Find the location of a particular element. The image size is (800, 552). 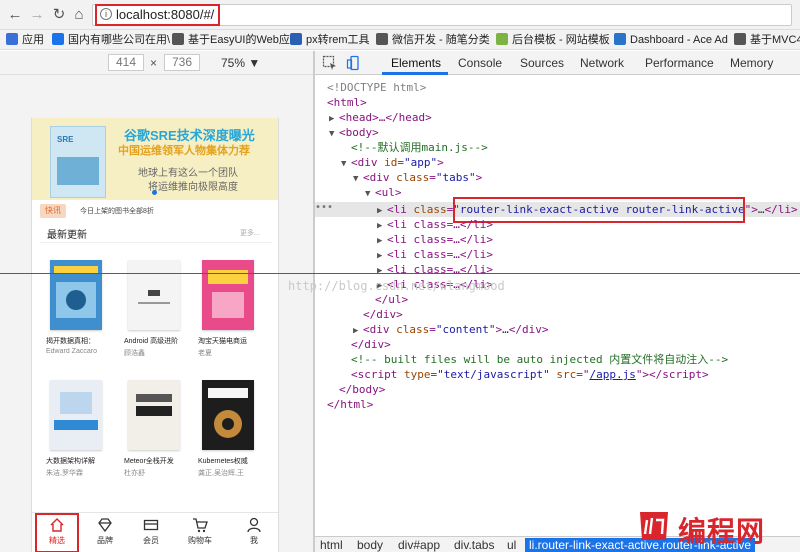

tab-brand: 品牌 is located at coordinates (105, 534).